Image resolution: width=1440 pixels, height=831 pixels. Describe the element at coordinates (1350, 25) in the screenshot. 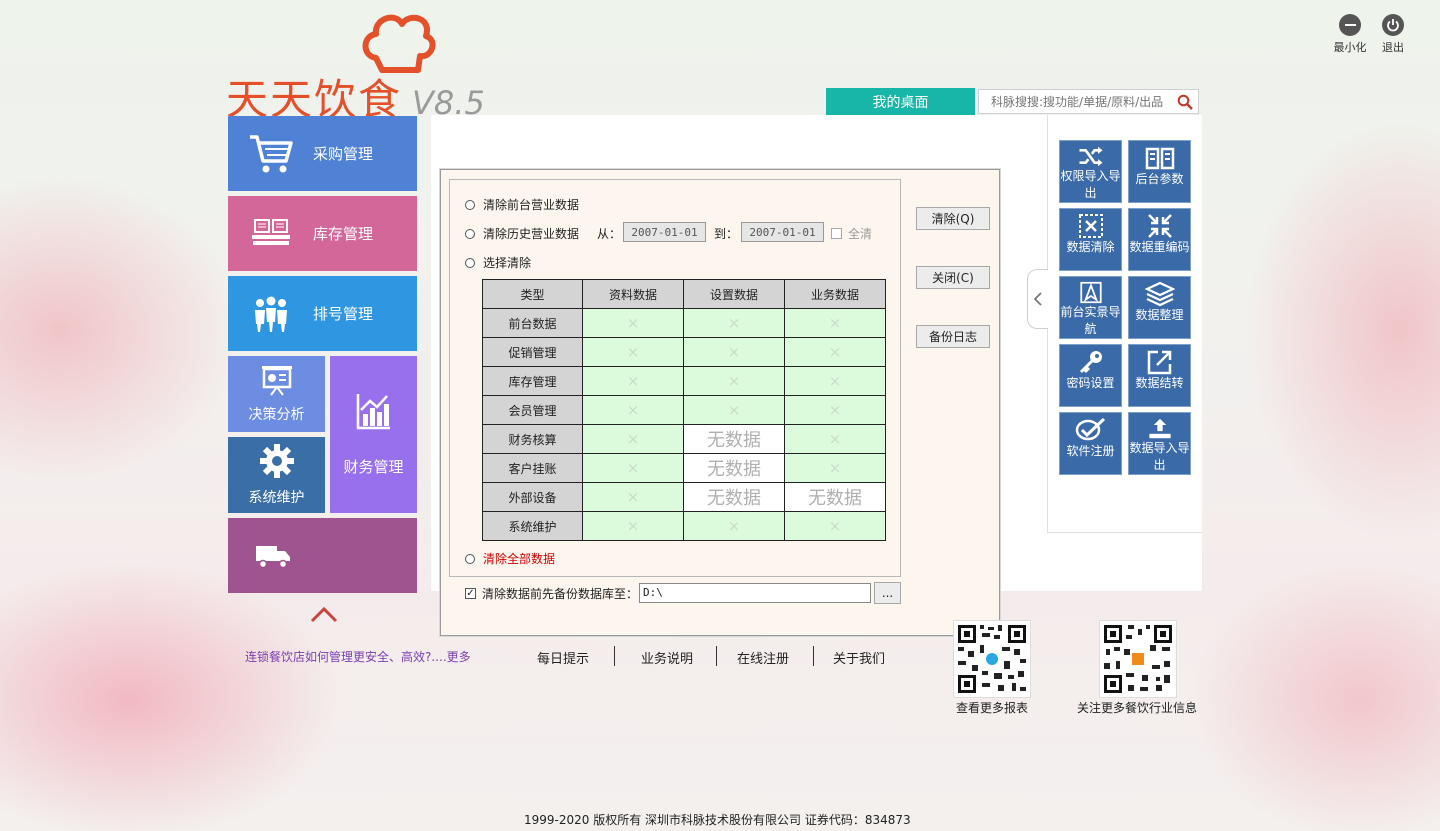

I see `minimize-icon` at that location.